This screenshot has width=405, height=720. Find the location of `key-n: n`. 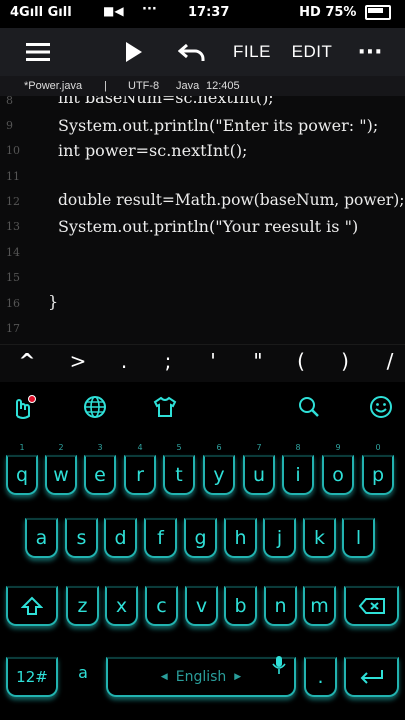

key-n: n is located at coordinates (280, 606).